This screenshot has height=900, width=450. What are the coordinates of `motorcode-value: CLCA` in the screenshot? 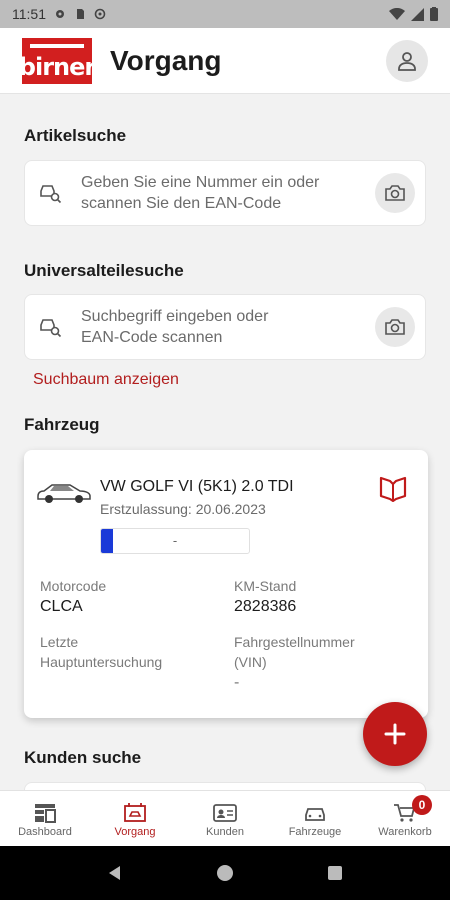 It's located at (61, 606).